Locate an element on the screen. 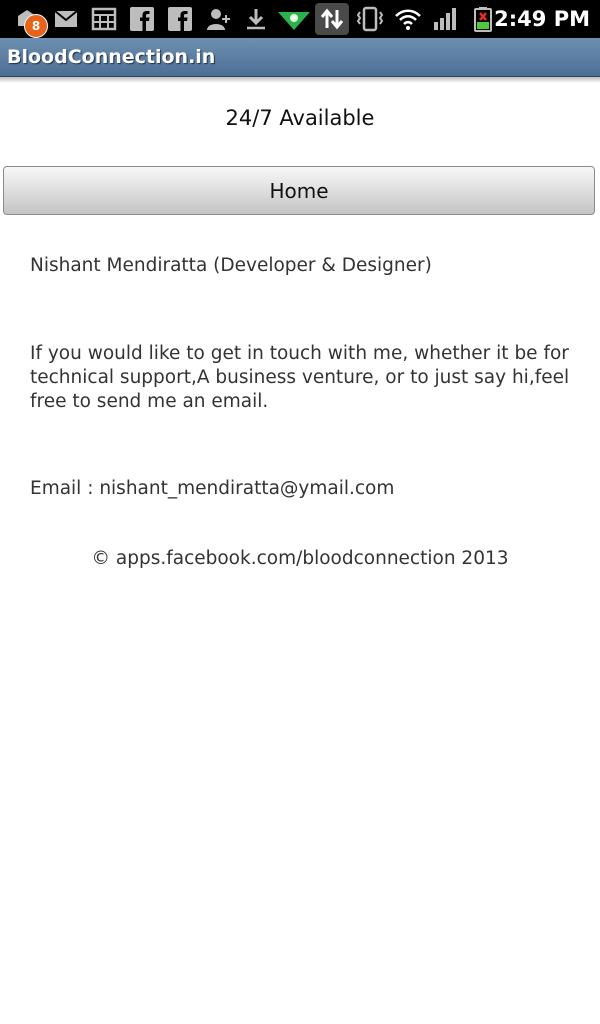 Image resolution: width=600 pixels, height=1024 pixels. android-market-icon is located at coordinates (294, 19).